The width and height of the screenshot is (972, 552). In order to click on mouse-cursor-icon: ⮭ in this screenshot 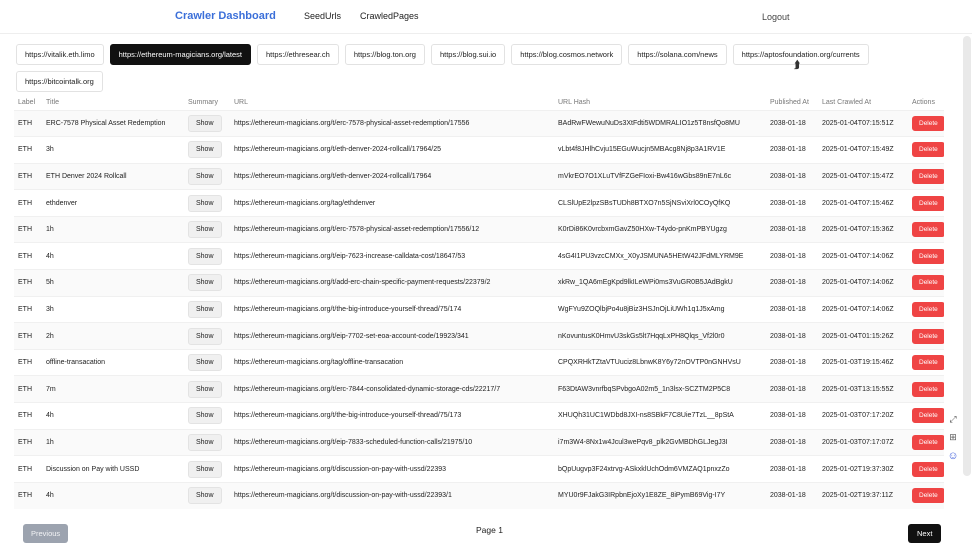, I will do `click(797, 65)`.